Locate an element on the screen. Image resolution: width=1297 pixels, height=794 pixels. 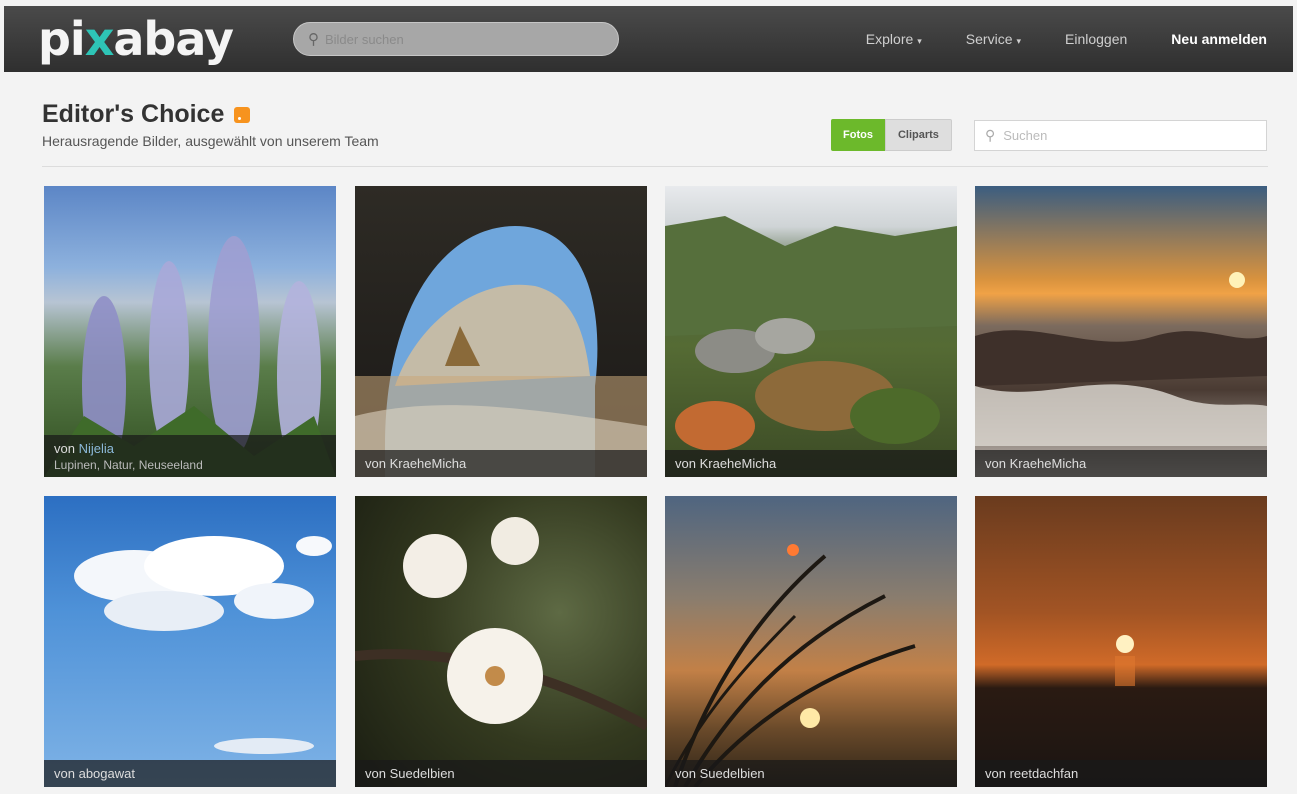
mountain-rocks-image is located at coordinates (811, 333).